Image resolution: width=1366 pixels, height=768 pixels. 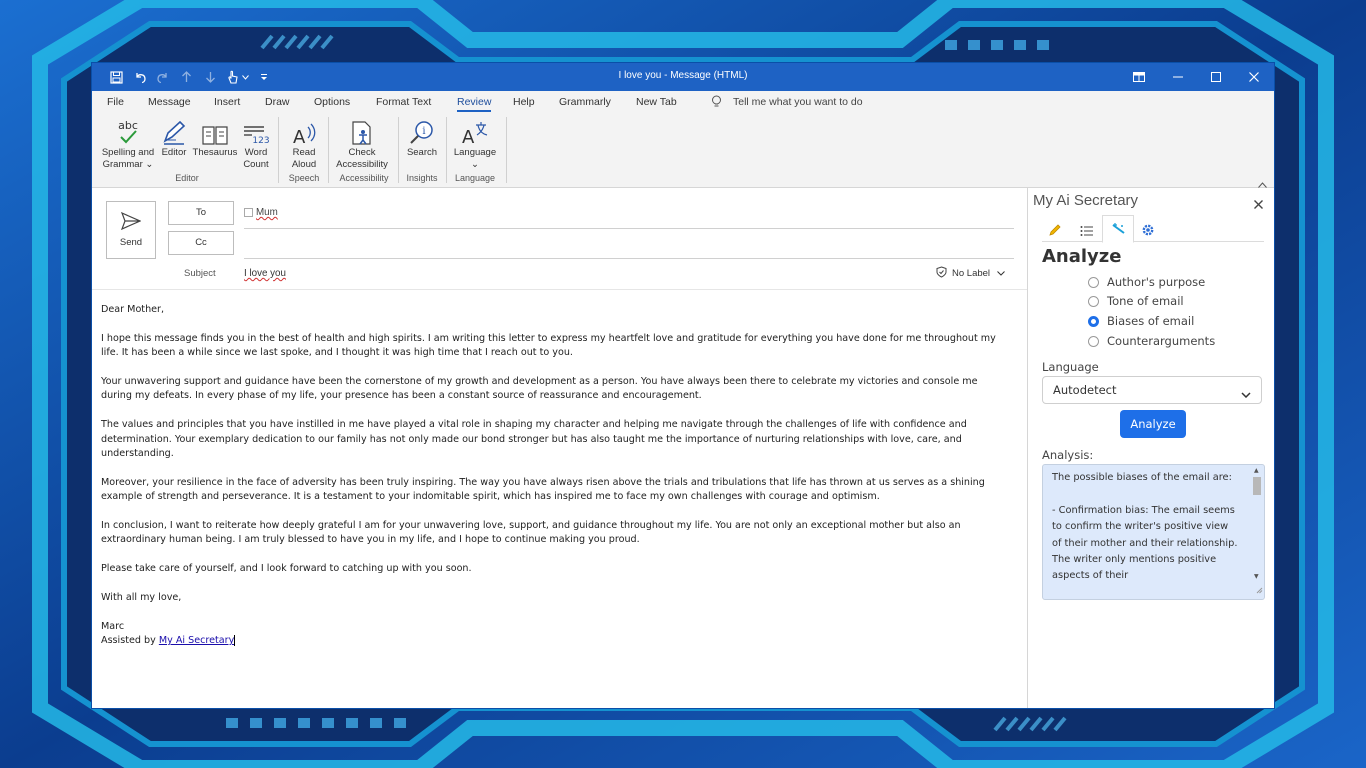 What do you see at coordinates (1086, 200) in the screenshot?
I see `pane-title: My Ai Secretary` at bounding box center [1086, 200].